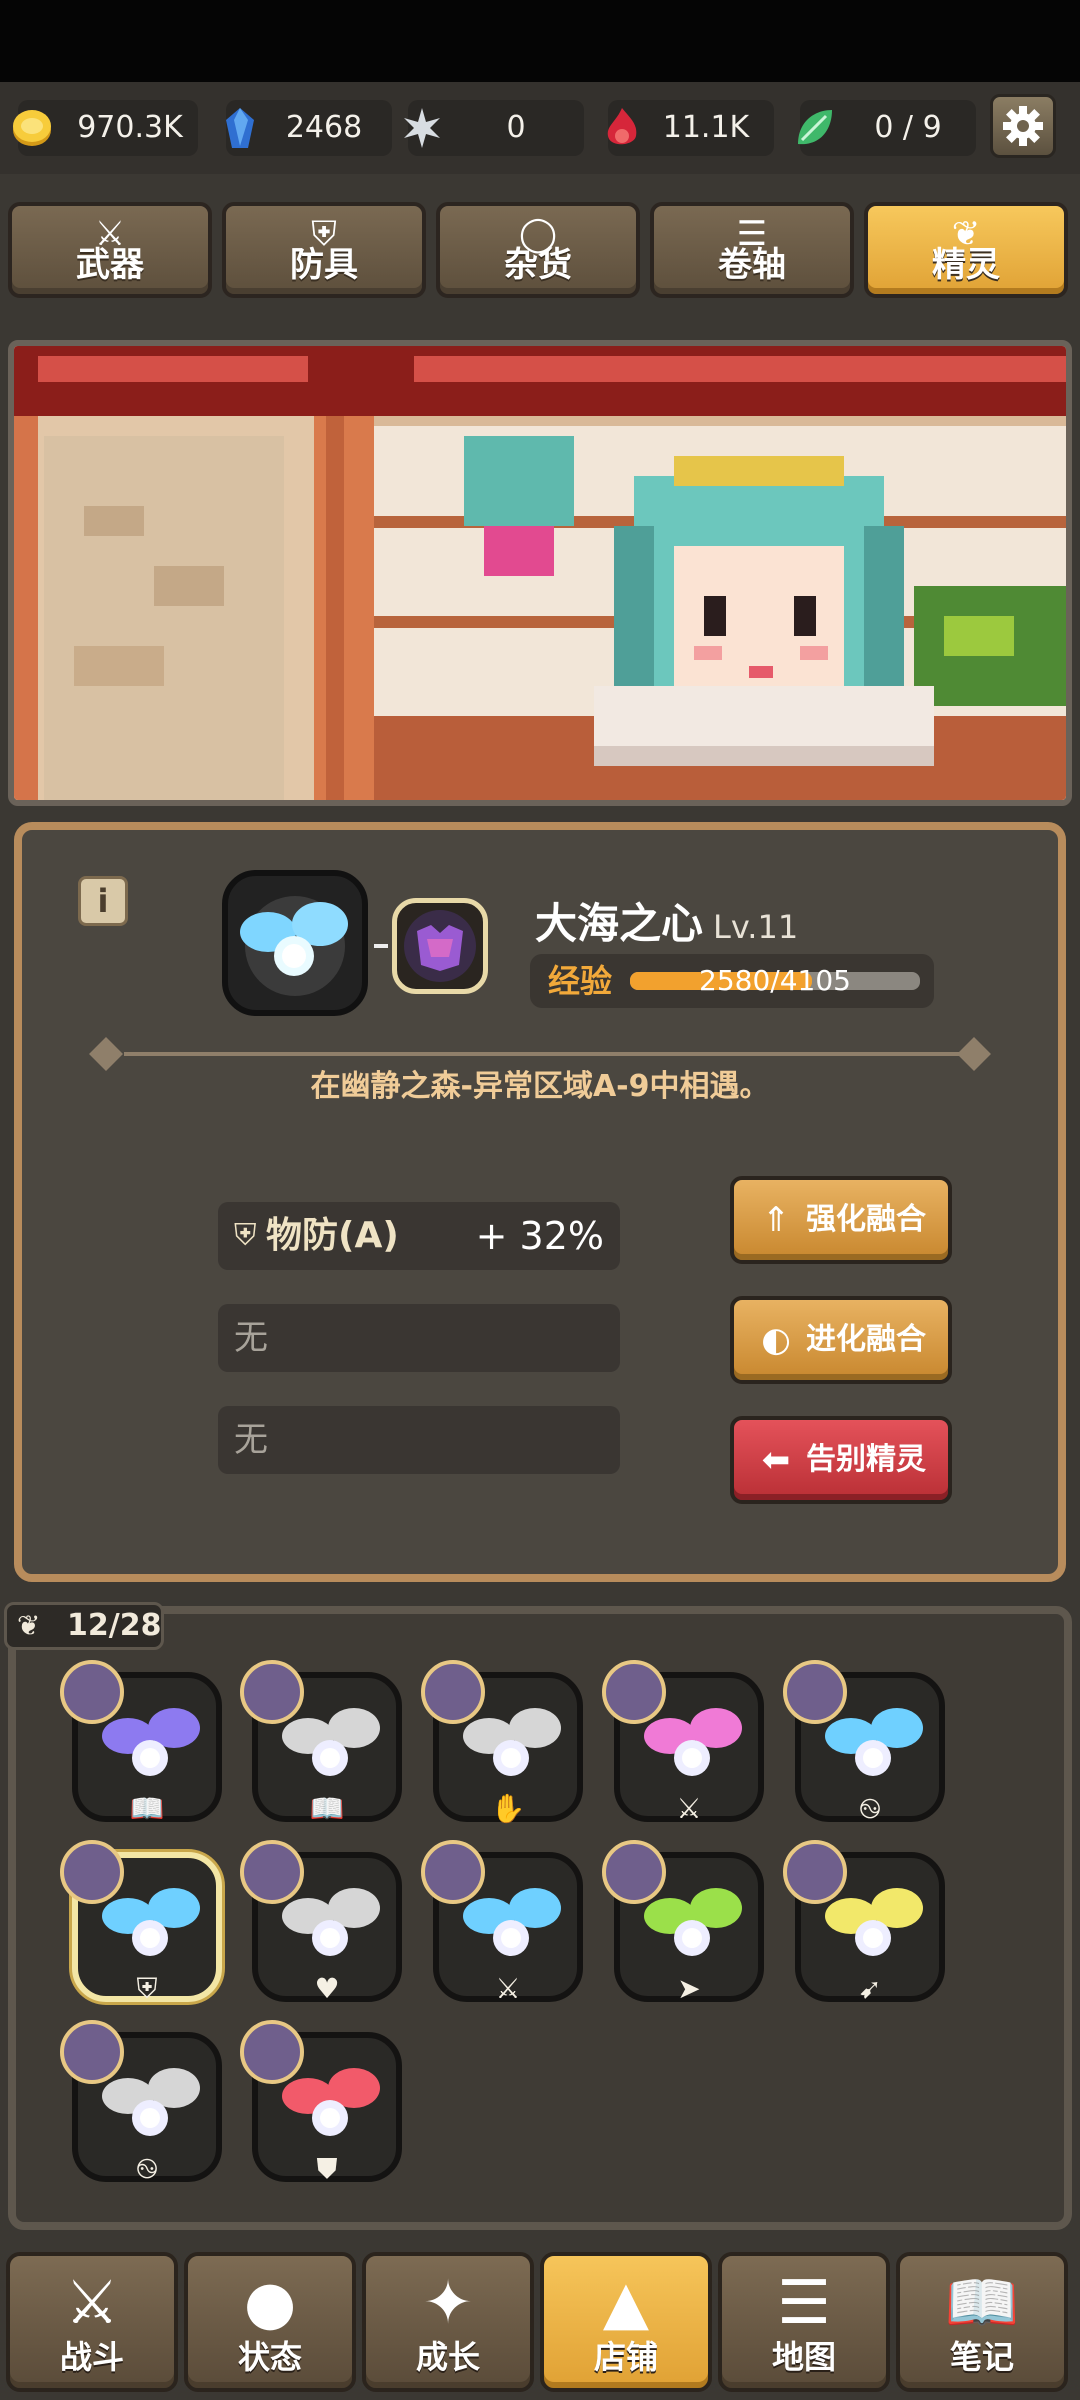 This screenshot has height=2400, width=1080. Describe the element at coordinates (448, 2322) in the screenshot. I see `nav-growth: ✦ 成长` at that location.